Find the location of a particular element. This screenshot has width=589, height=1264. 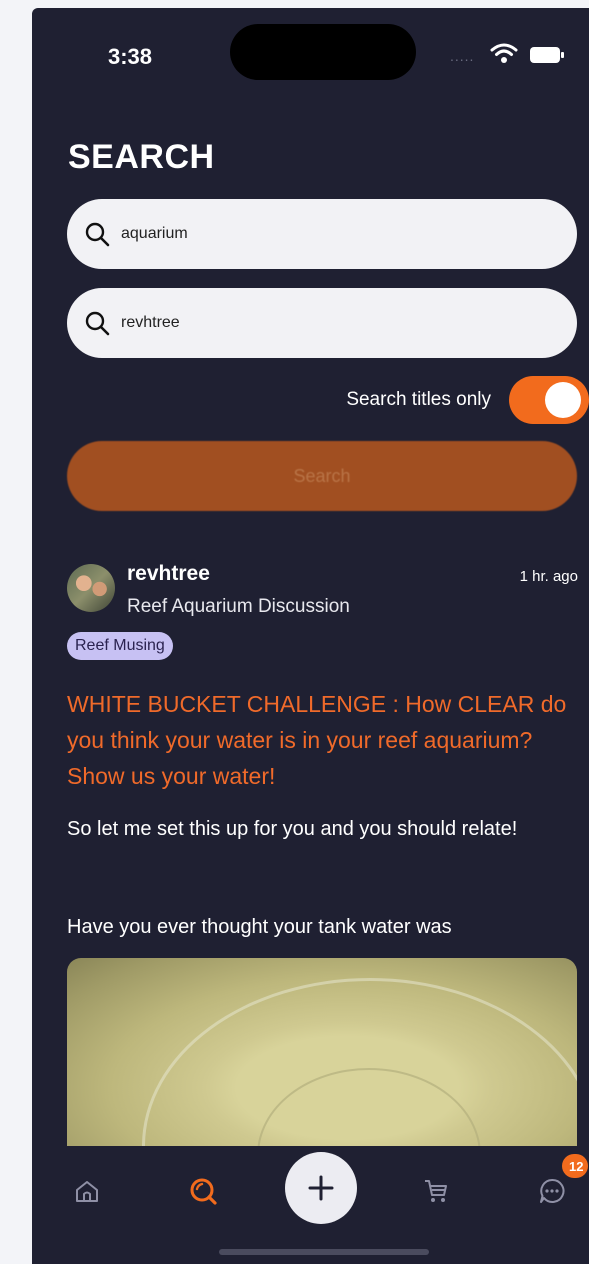

cart-icon is located at coordinates (436, 1191).